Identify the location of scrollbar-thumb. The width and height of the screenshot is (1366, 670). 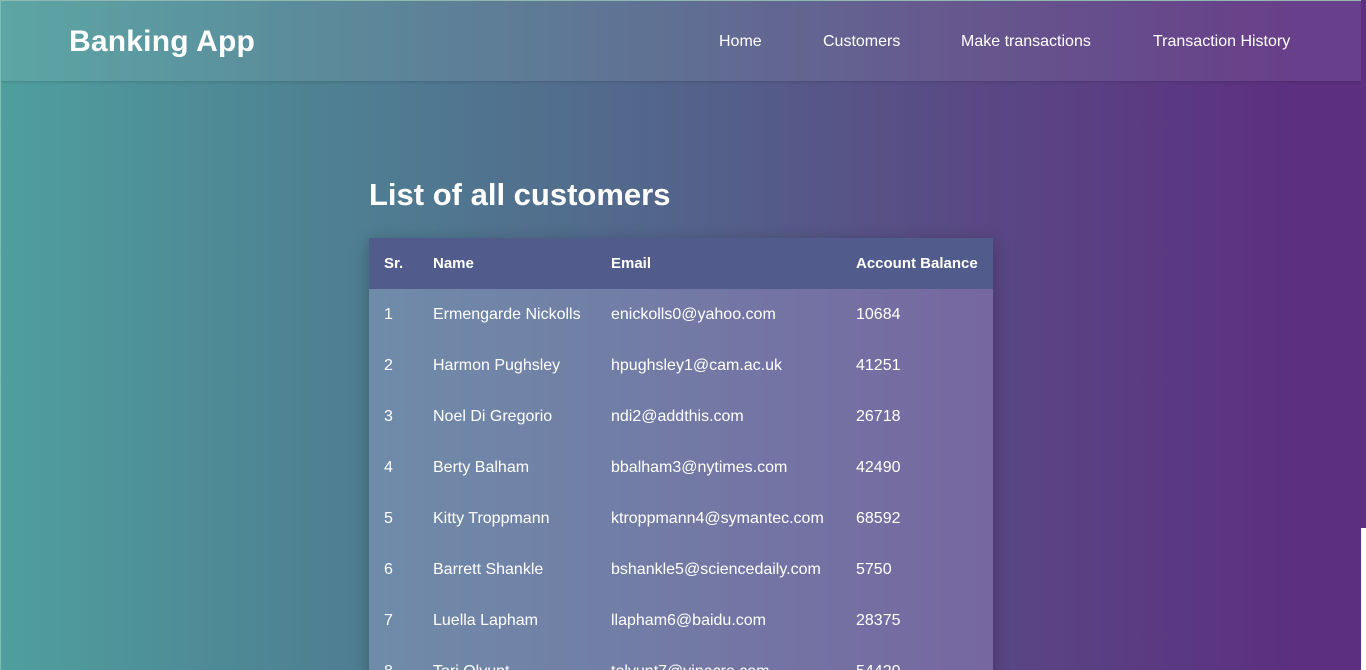
(1363, 264).